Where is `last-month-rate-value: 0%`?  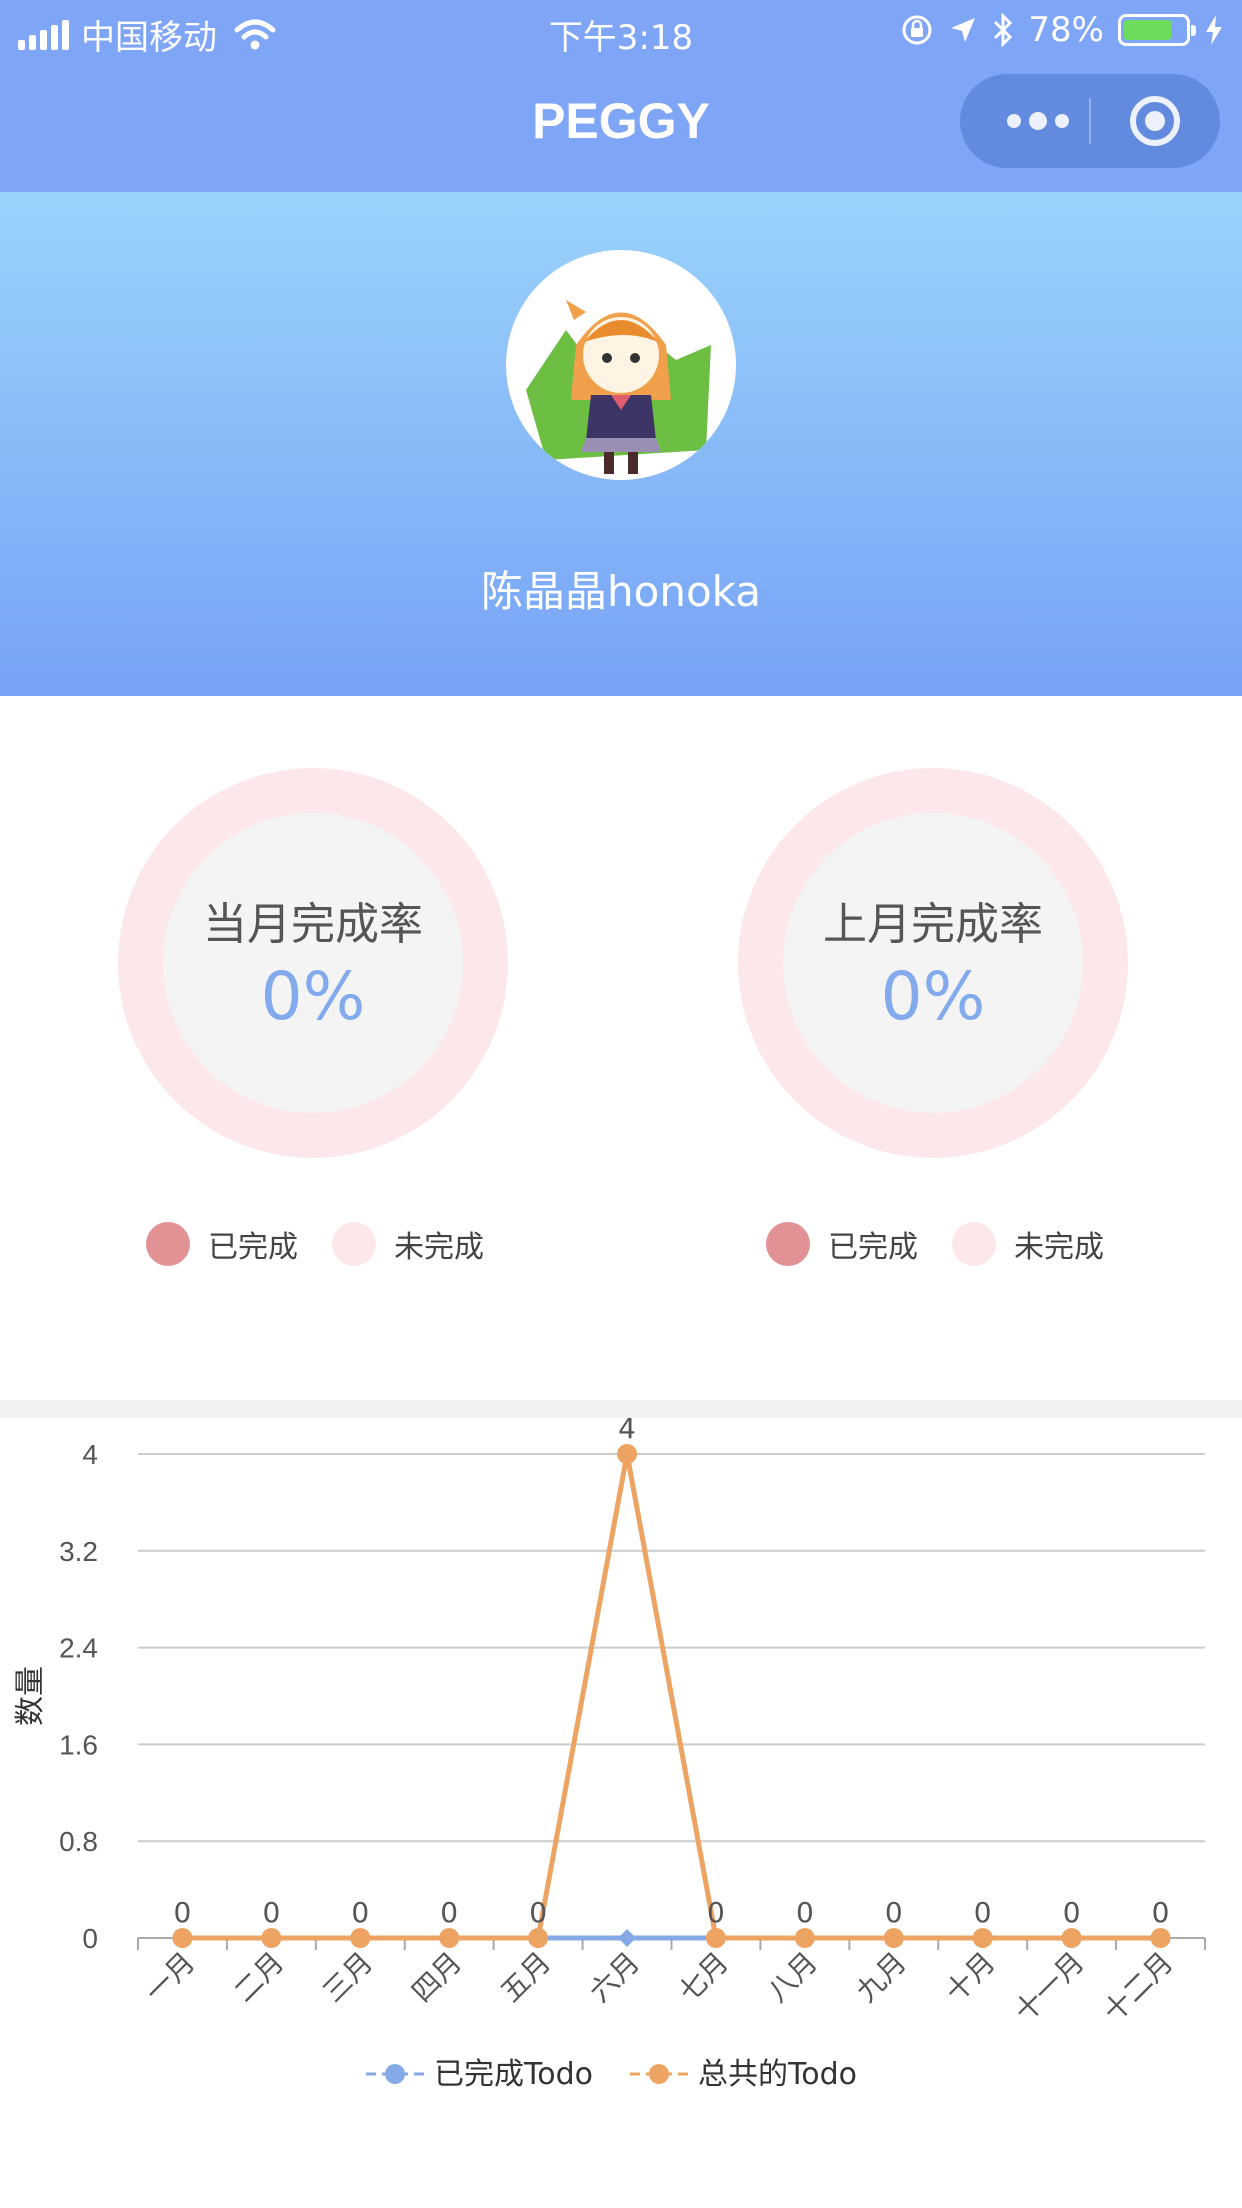
last-month-rate-value: 0% is located at coordinates (933, 996).